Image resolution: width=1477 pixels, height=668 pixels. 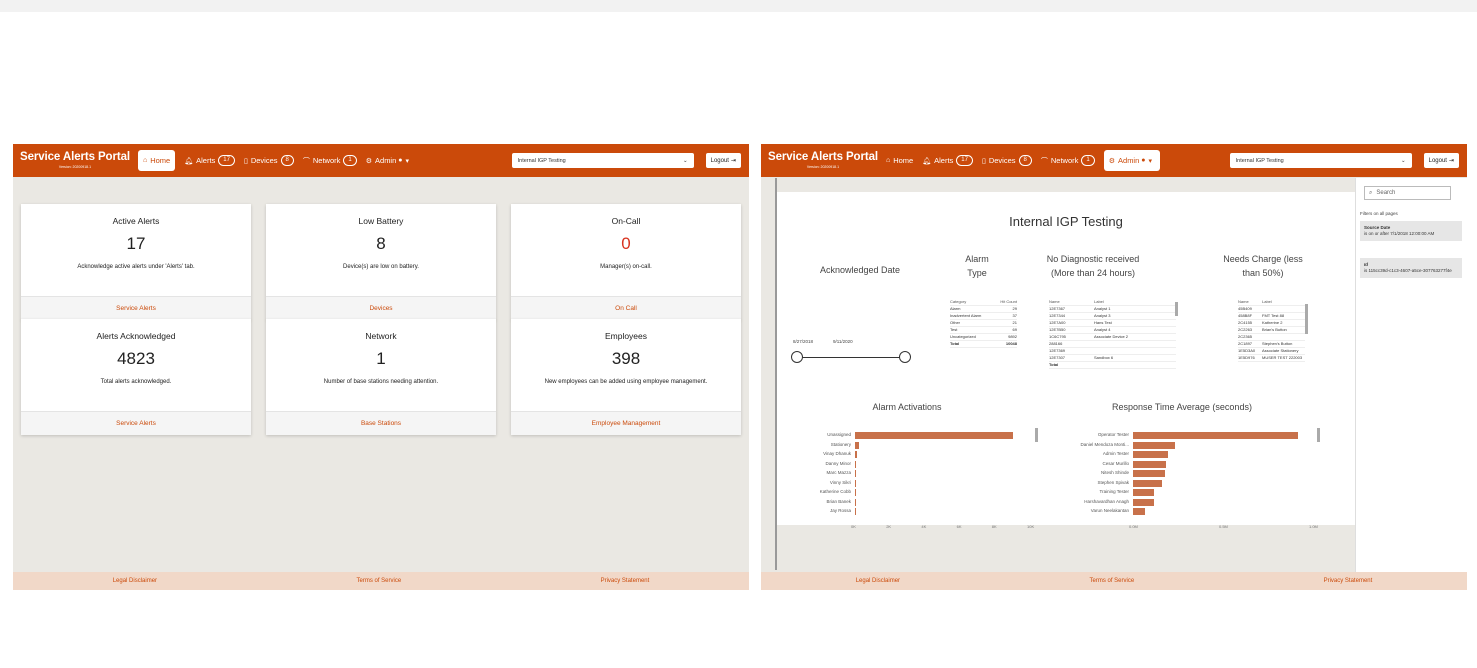 I want to click on table-row: 12E7B50 Analyst 4, so click(x=1112, y=330).